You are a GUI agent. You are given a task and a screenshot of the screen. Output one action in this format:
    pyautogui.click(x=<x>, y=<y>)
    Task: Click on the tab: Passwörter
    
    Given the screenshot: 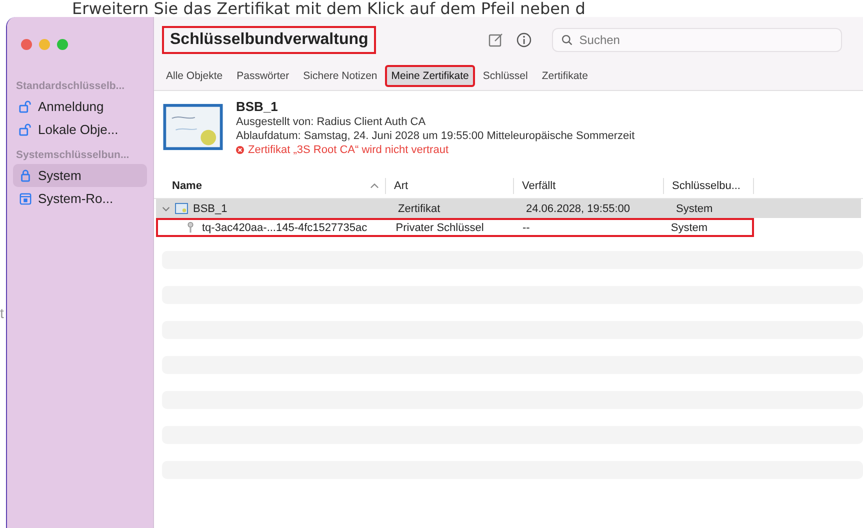 What is the action you would take?
    pyautogui.click(x=263, y=76)
    